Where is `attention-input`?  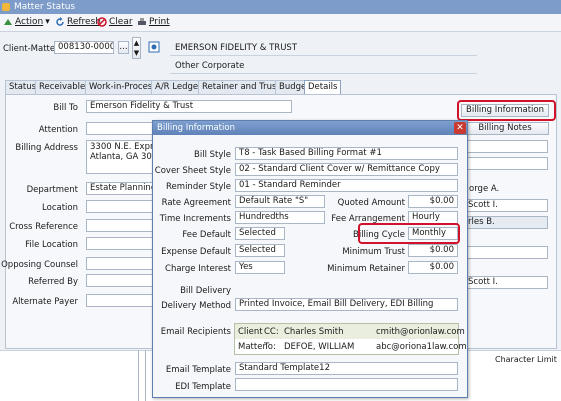
attention-input is located at coordinates (121, 128).